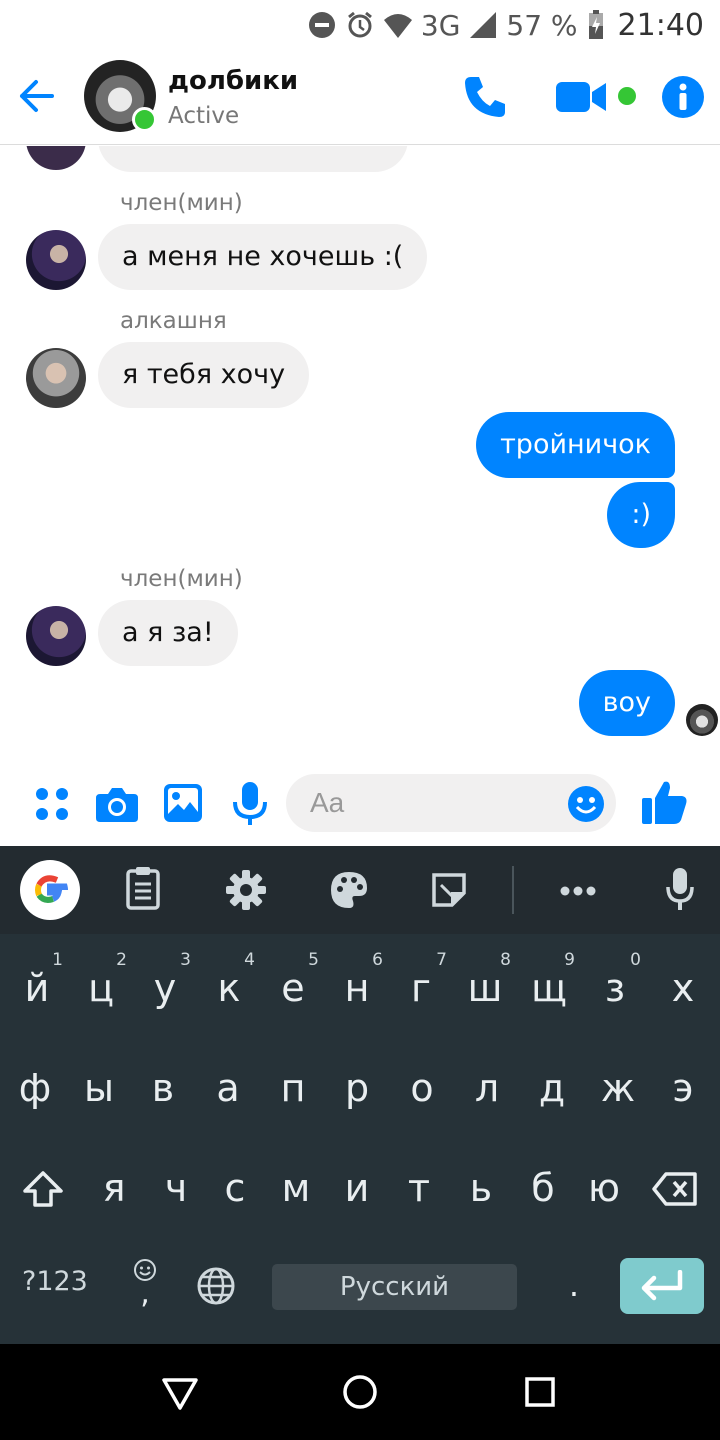 This screenshot has height=1440, width=720. Describe the element at coordinates (664, 802) in the screenshot. I see `thumbs-up-icon` at that location.